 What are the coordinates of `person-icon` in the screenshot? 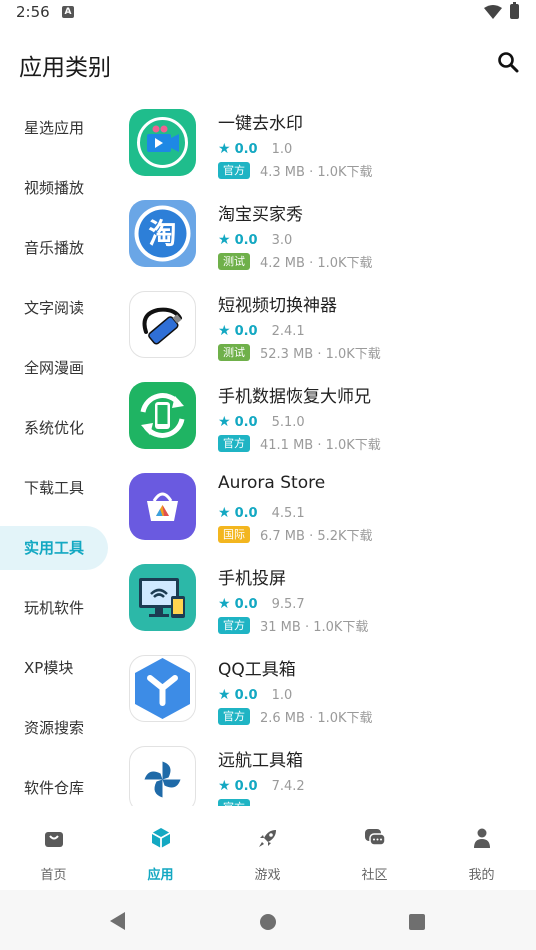 It's located at (482, 838).